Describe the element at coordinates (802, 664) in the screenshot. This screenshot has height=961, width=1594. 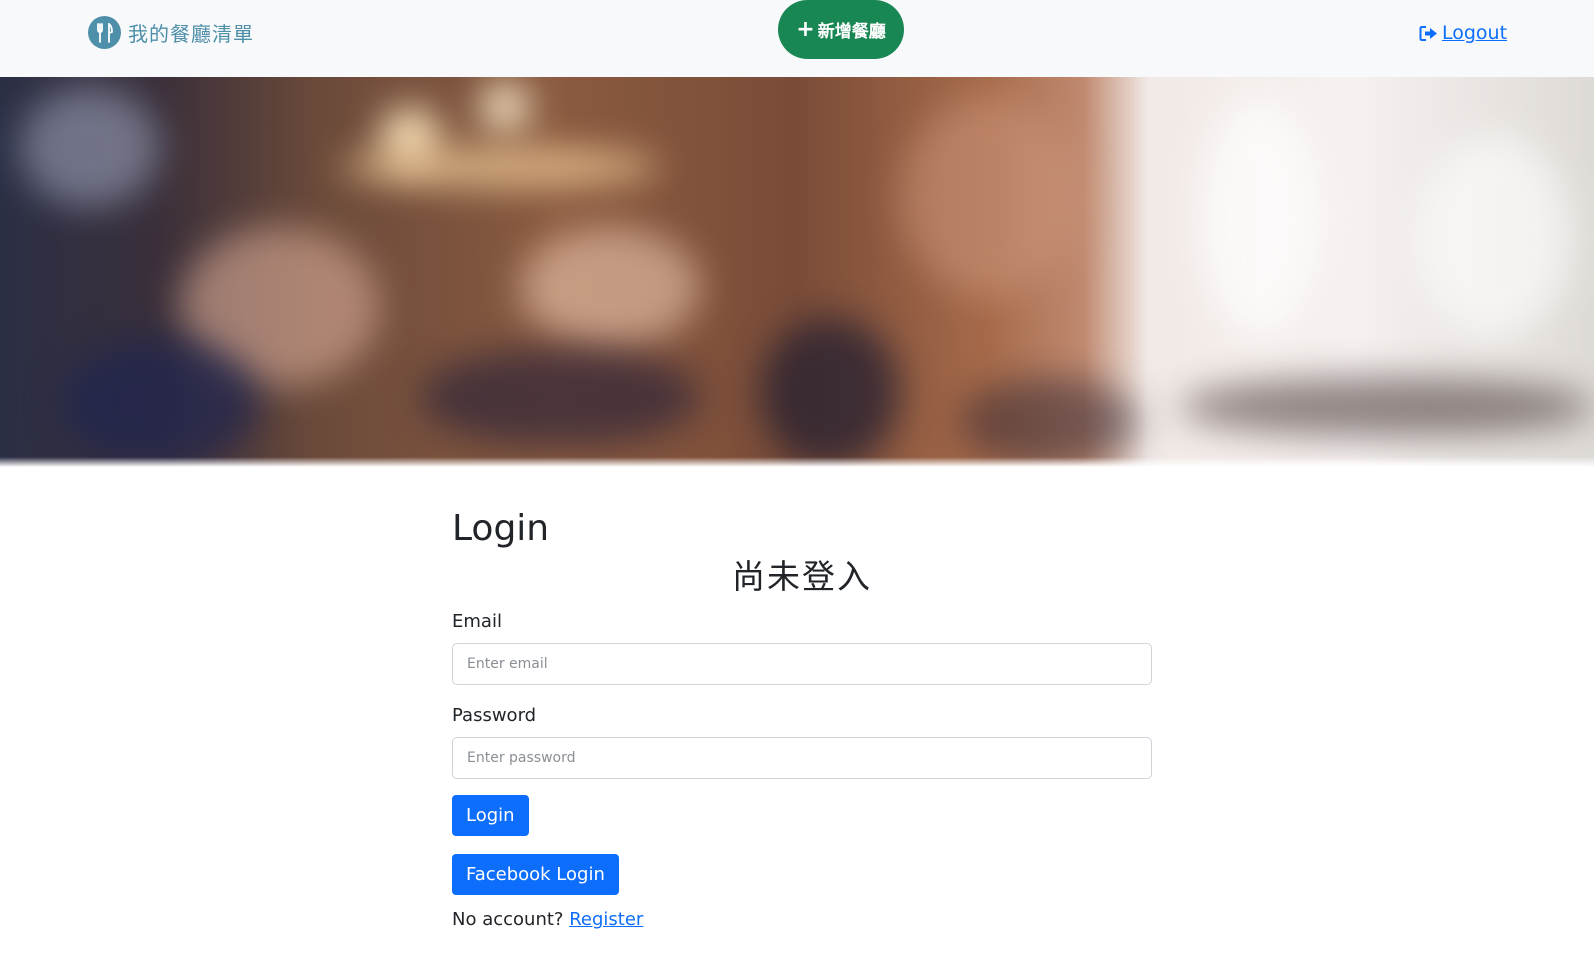
I see `email-field` at that location.